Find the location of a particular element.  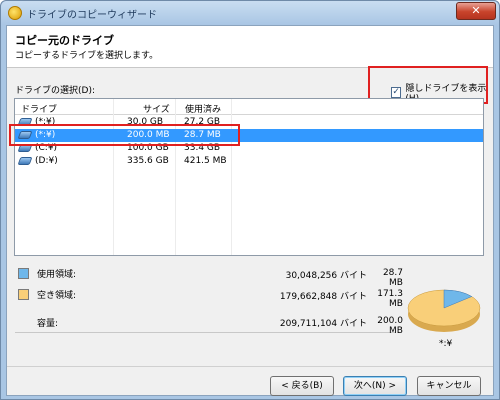

window-title: ドライブのコピーウィザード is located at coordinates (92, 15).